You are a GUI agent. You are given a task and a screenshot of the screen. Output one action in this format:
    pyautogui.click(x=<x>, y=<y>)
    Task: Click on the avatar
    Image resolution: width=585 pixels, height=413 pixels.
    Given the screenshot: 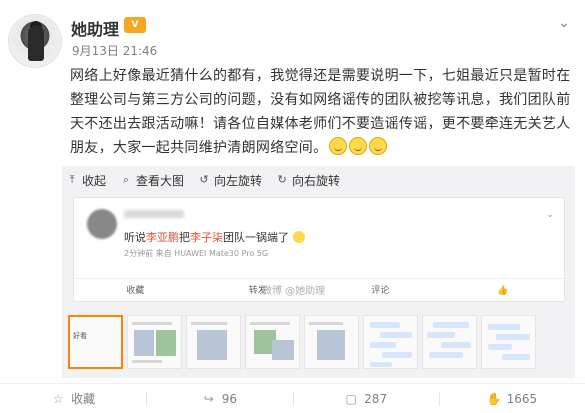 What is the action you would take?
    pyautogui.click(x=35, y=41)
    